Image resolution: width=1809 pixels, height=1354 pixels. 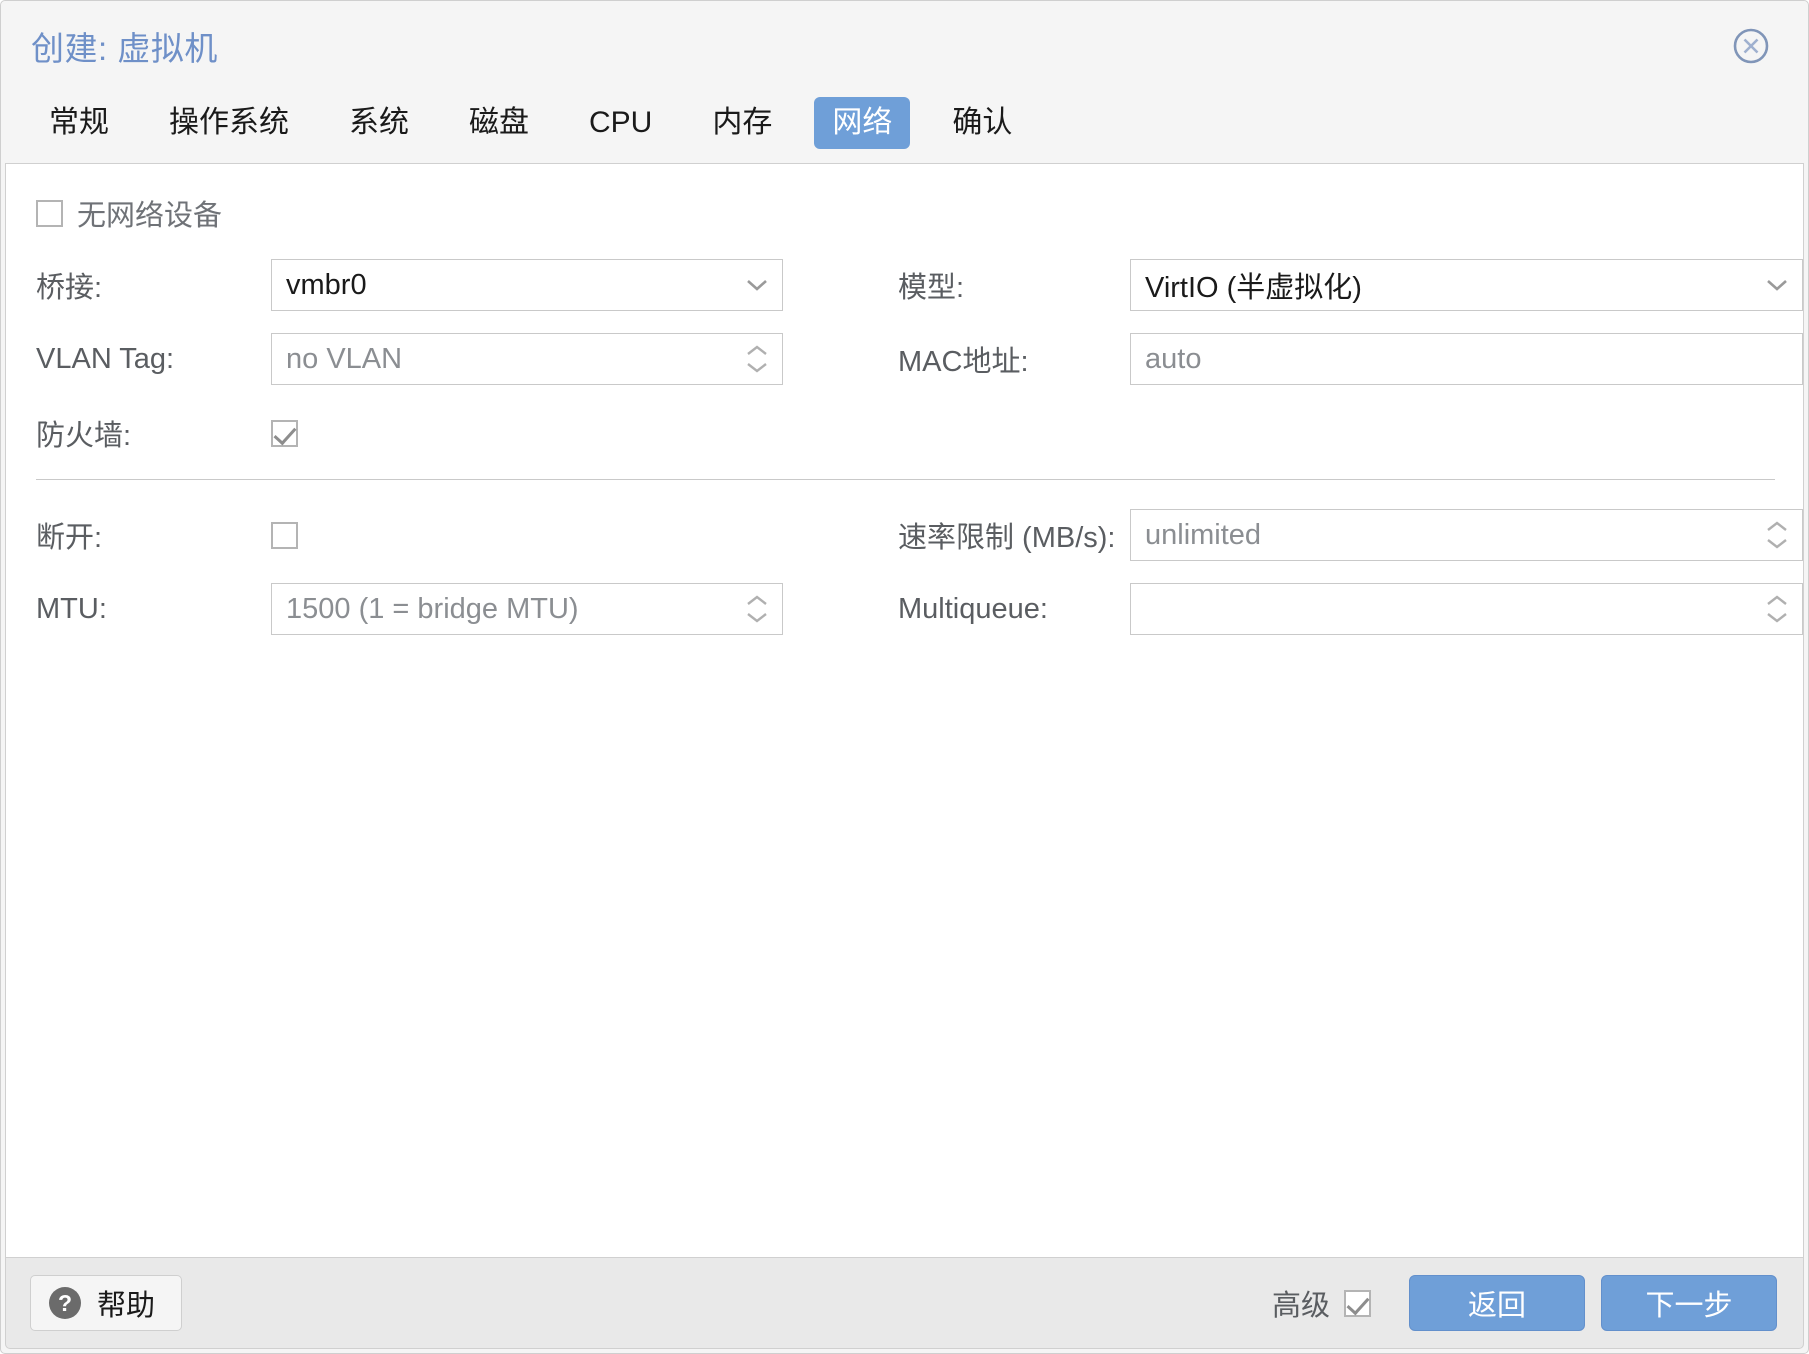 I want to click on firewall-label: 防火墙:, so click(x=84, y=436).